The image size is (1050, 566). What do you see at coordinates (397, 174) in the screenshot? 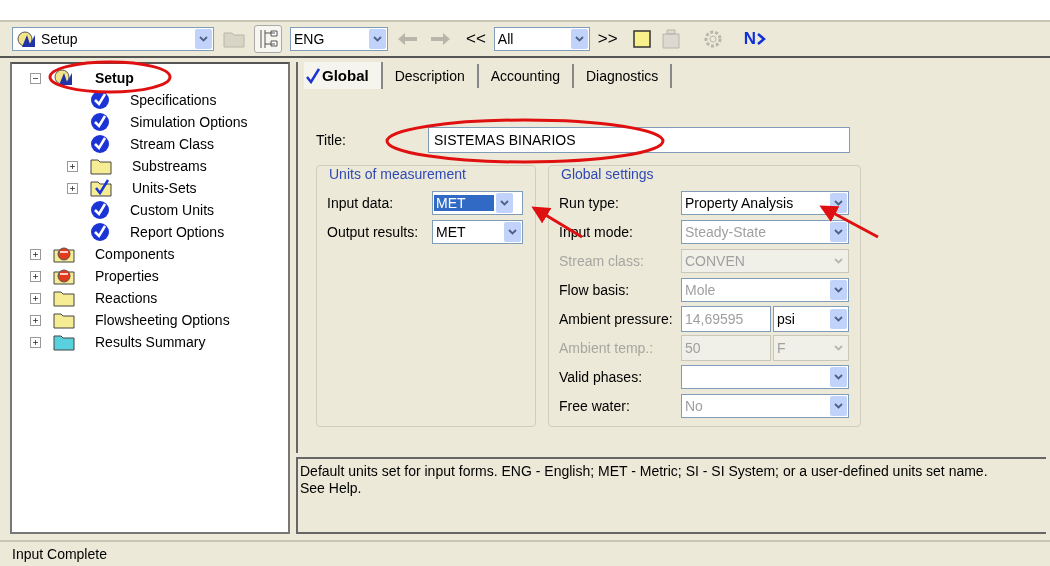
I see `group-heading: Units of measurement` at bounding box center [397, 174].